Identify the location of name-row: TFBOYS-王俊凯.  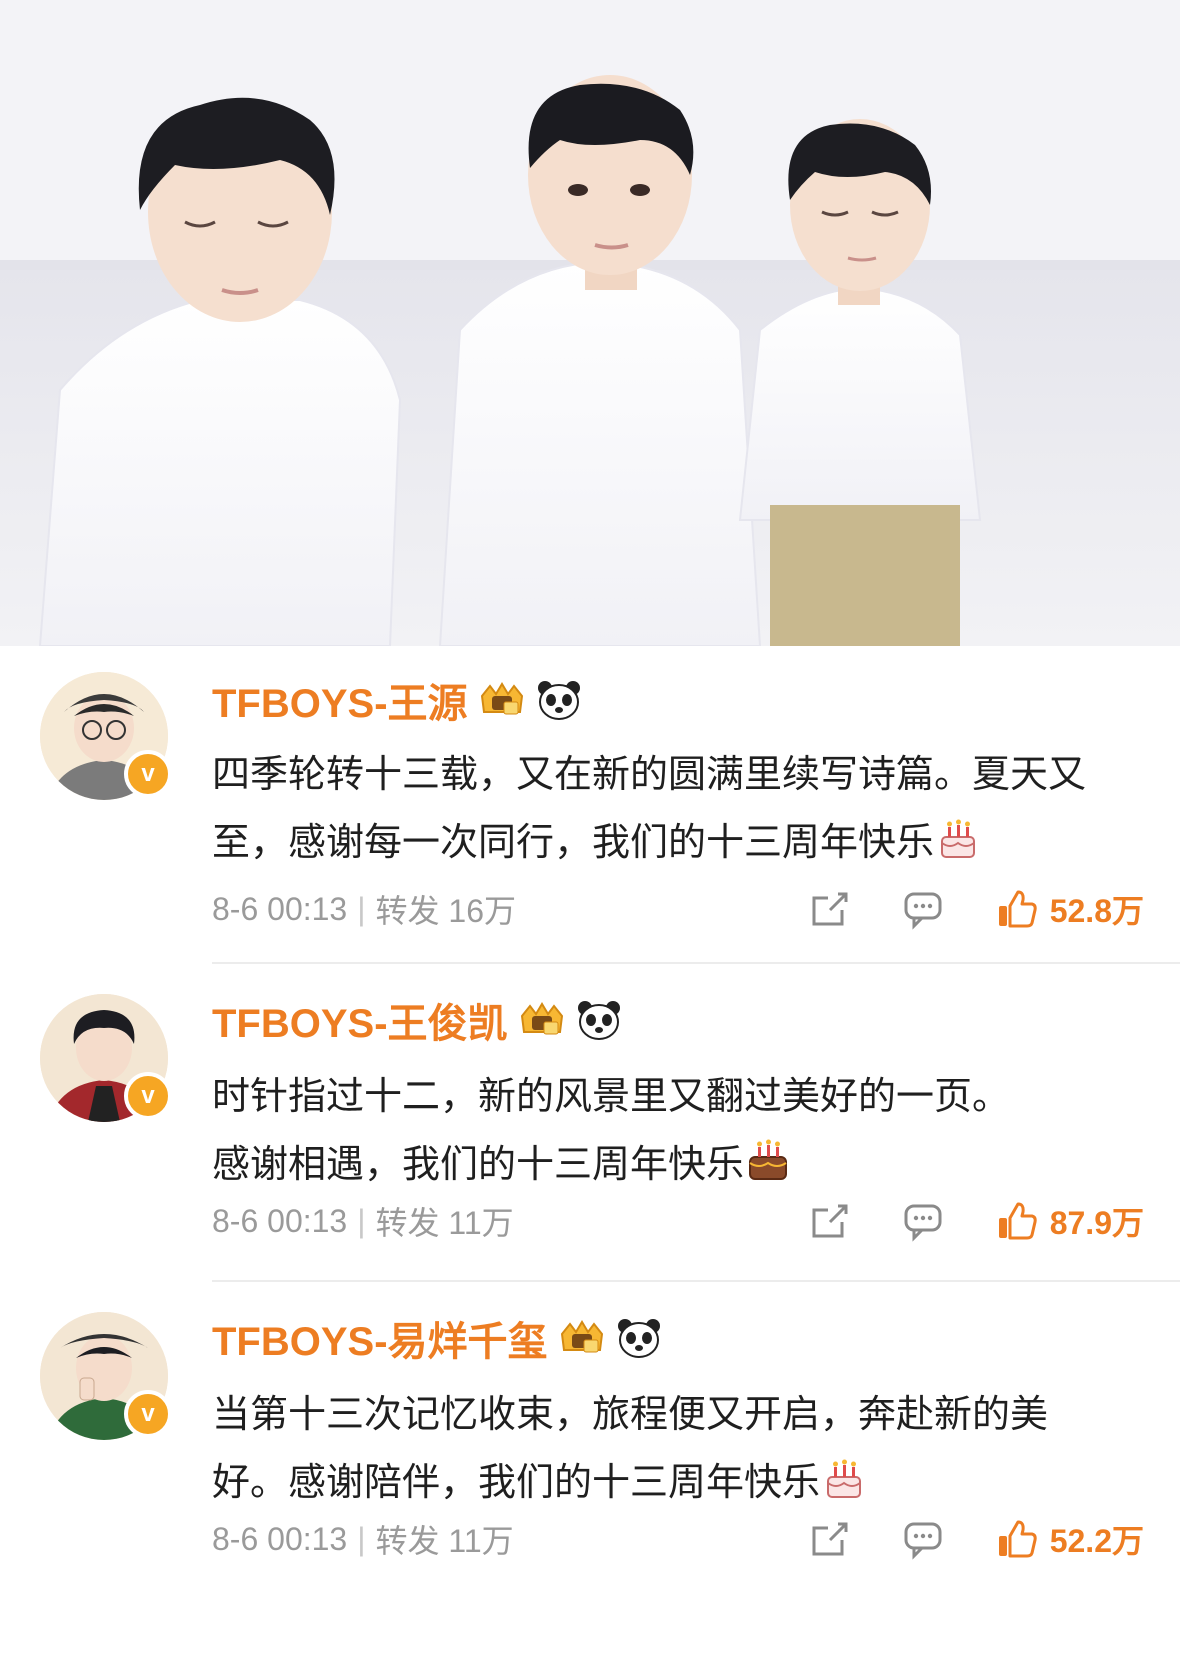
(417, 1020).